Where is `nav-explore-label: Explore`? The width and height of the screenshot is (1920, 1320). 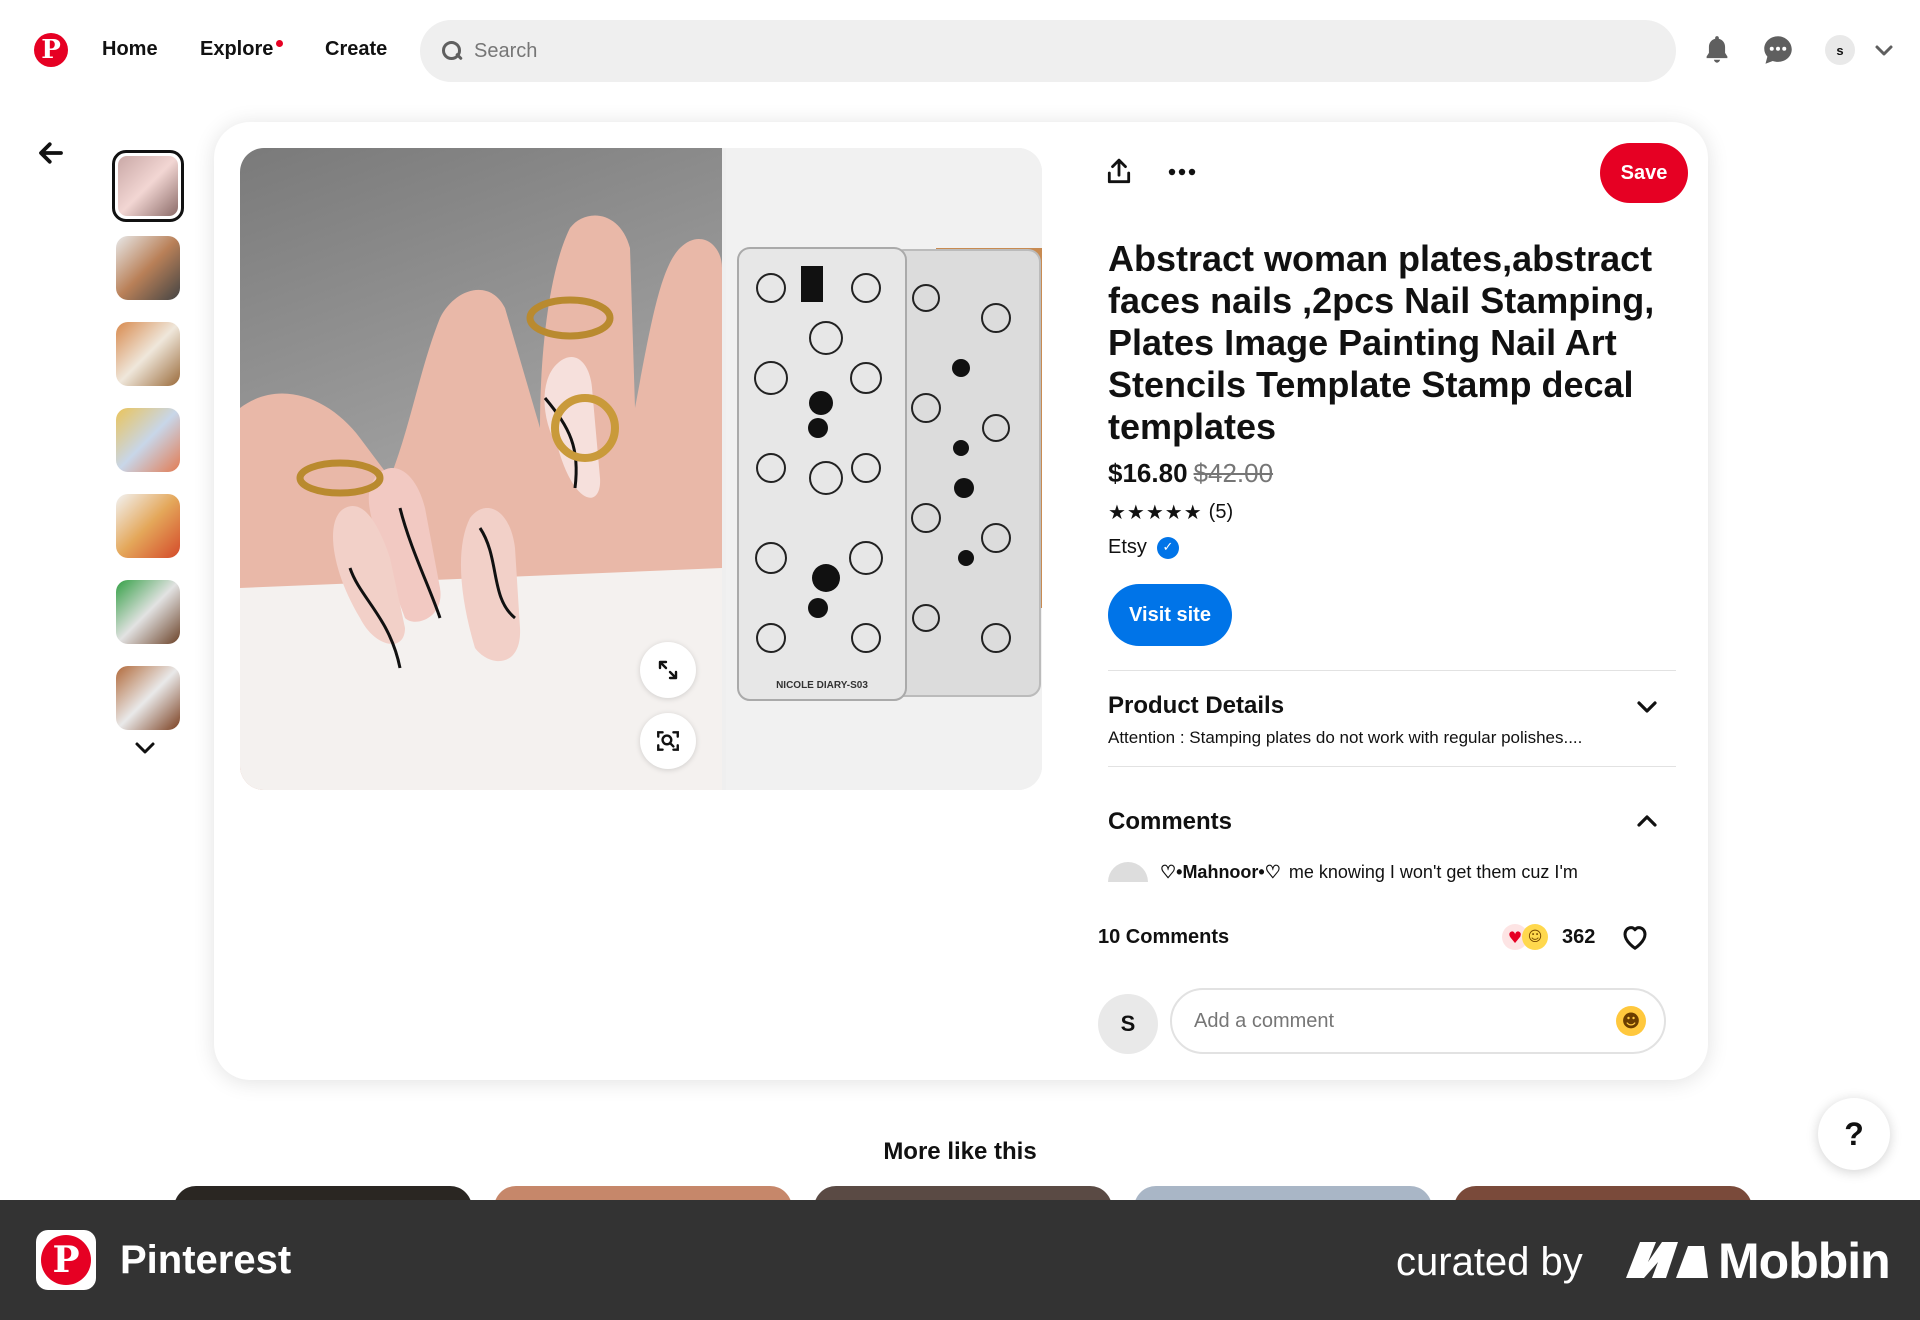
nav-explore-label: Explore is located at coordinates (237, 49).